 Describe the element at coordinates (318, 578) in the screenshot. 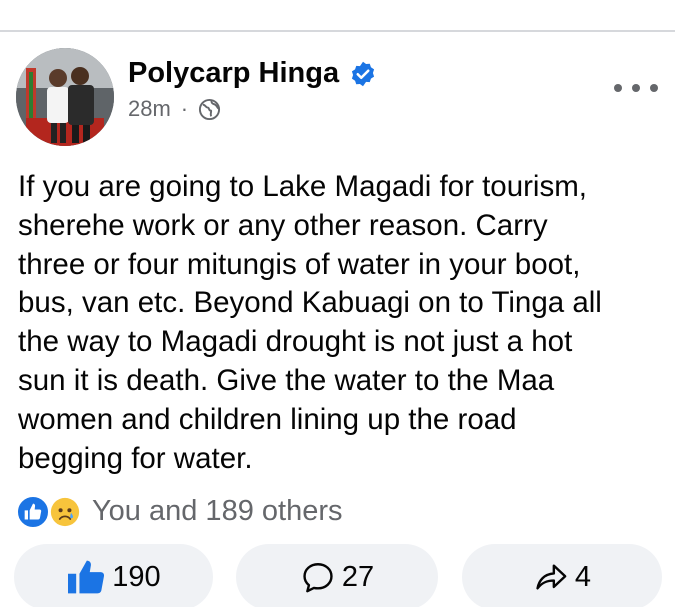

I see `comment-icon` at that location.